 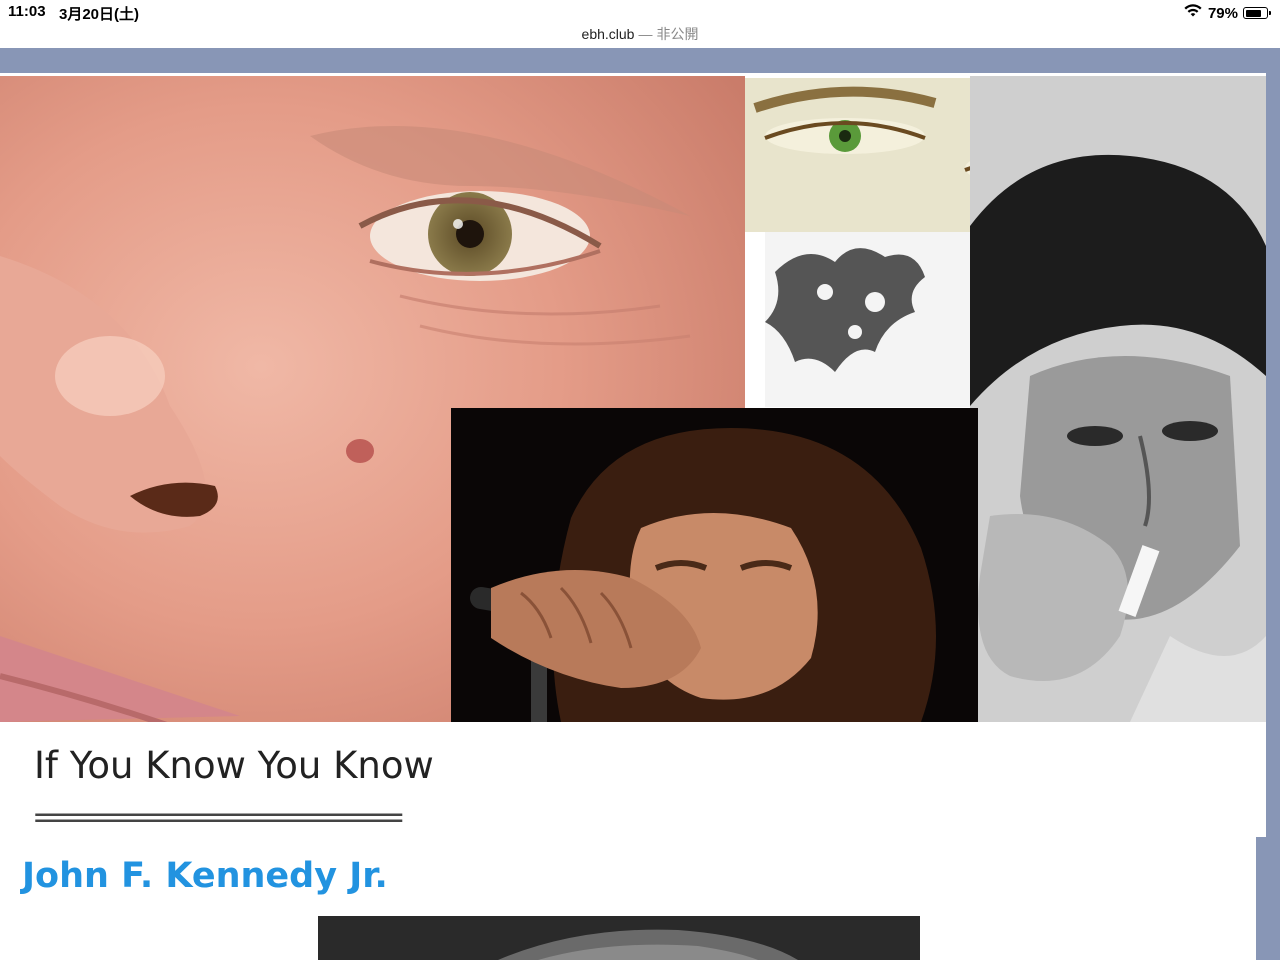 I want to click on url-bar: ebh.club — 非公開, so click(x=640, y=34).